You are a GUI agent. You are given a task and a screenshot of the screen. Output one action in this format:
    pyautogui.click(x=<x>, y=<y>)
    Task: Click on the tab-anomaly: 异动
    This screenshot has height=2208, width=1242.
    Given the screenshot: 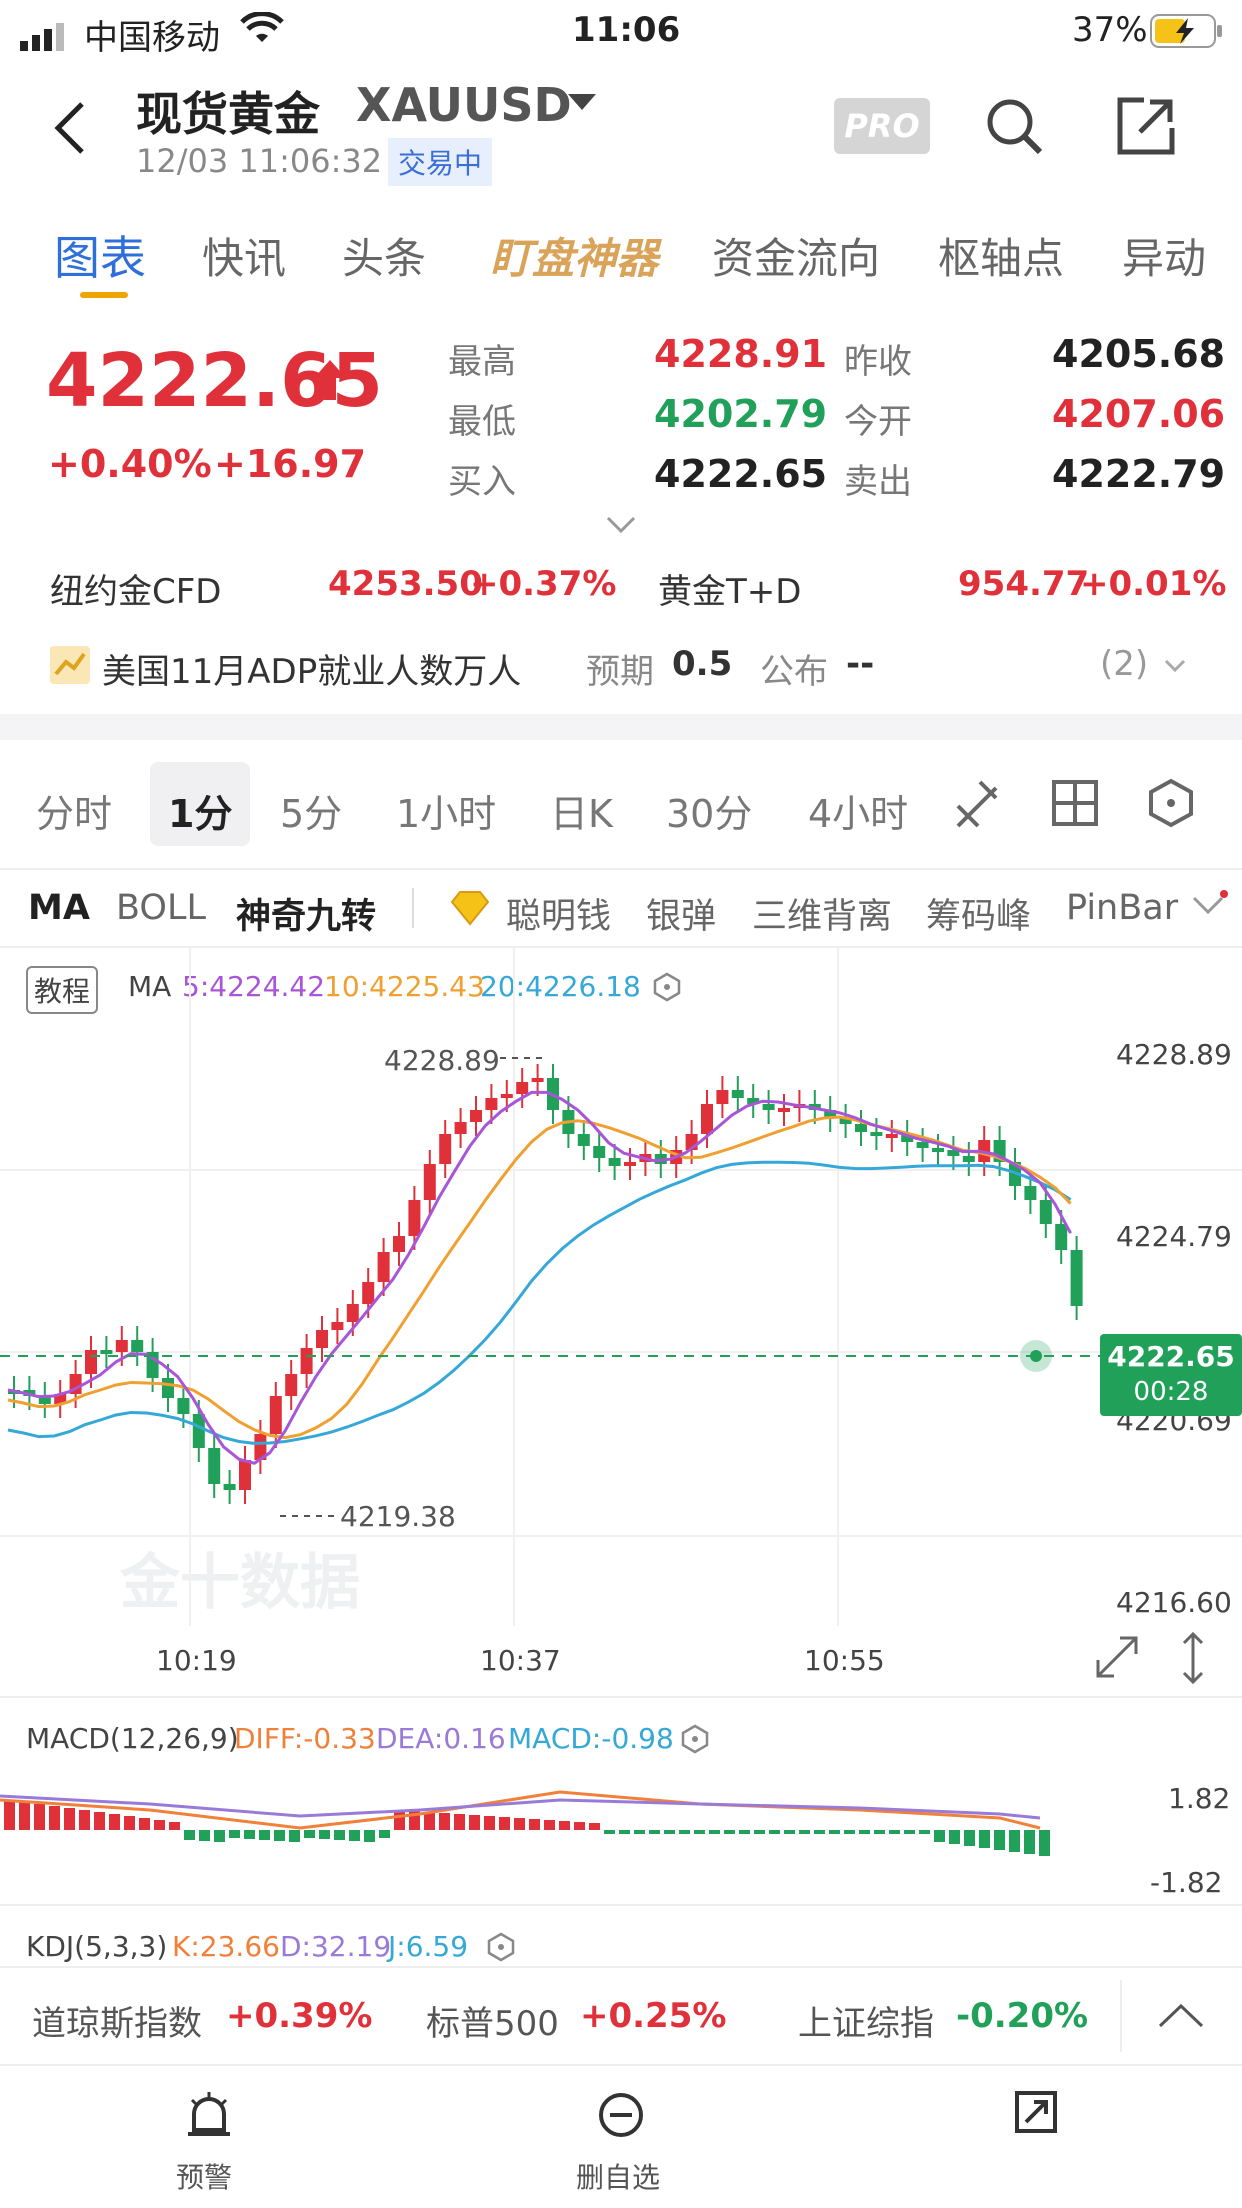 What is the action you would take?
    pyautogui.click(x=1164, y=255)
    